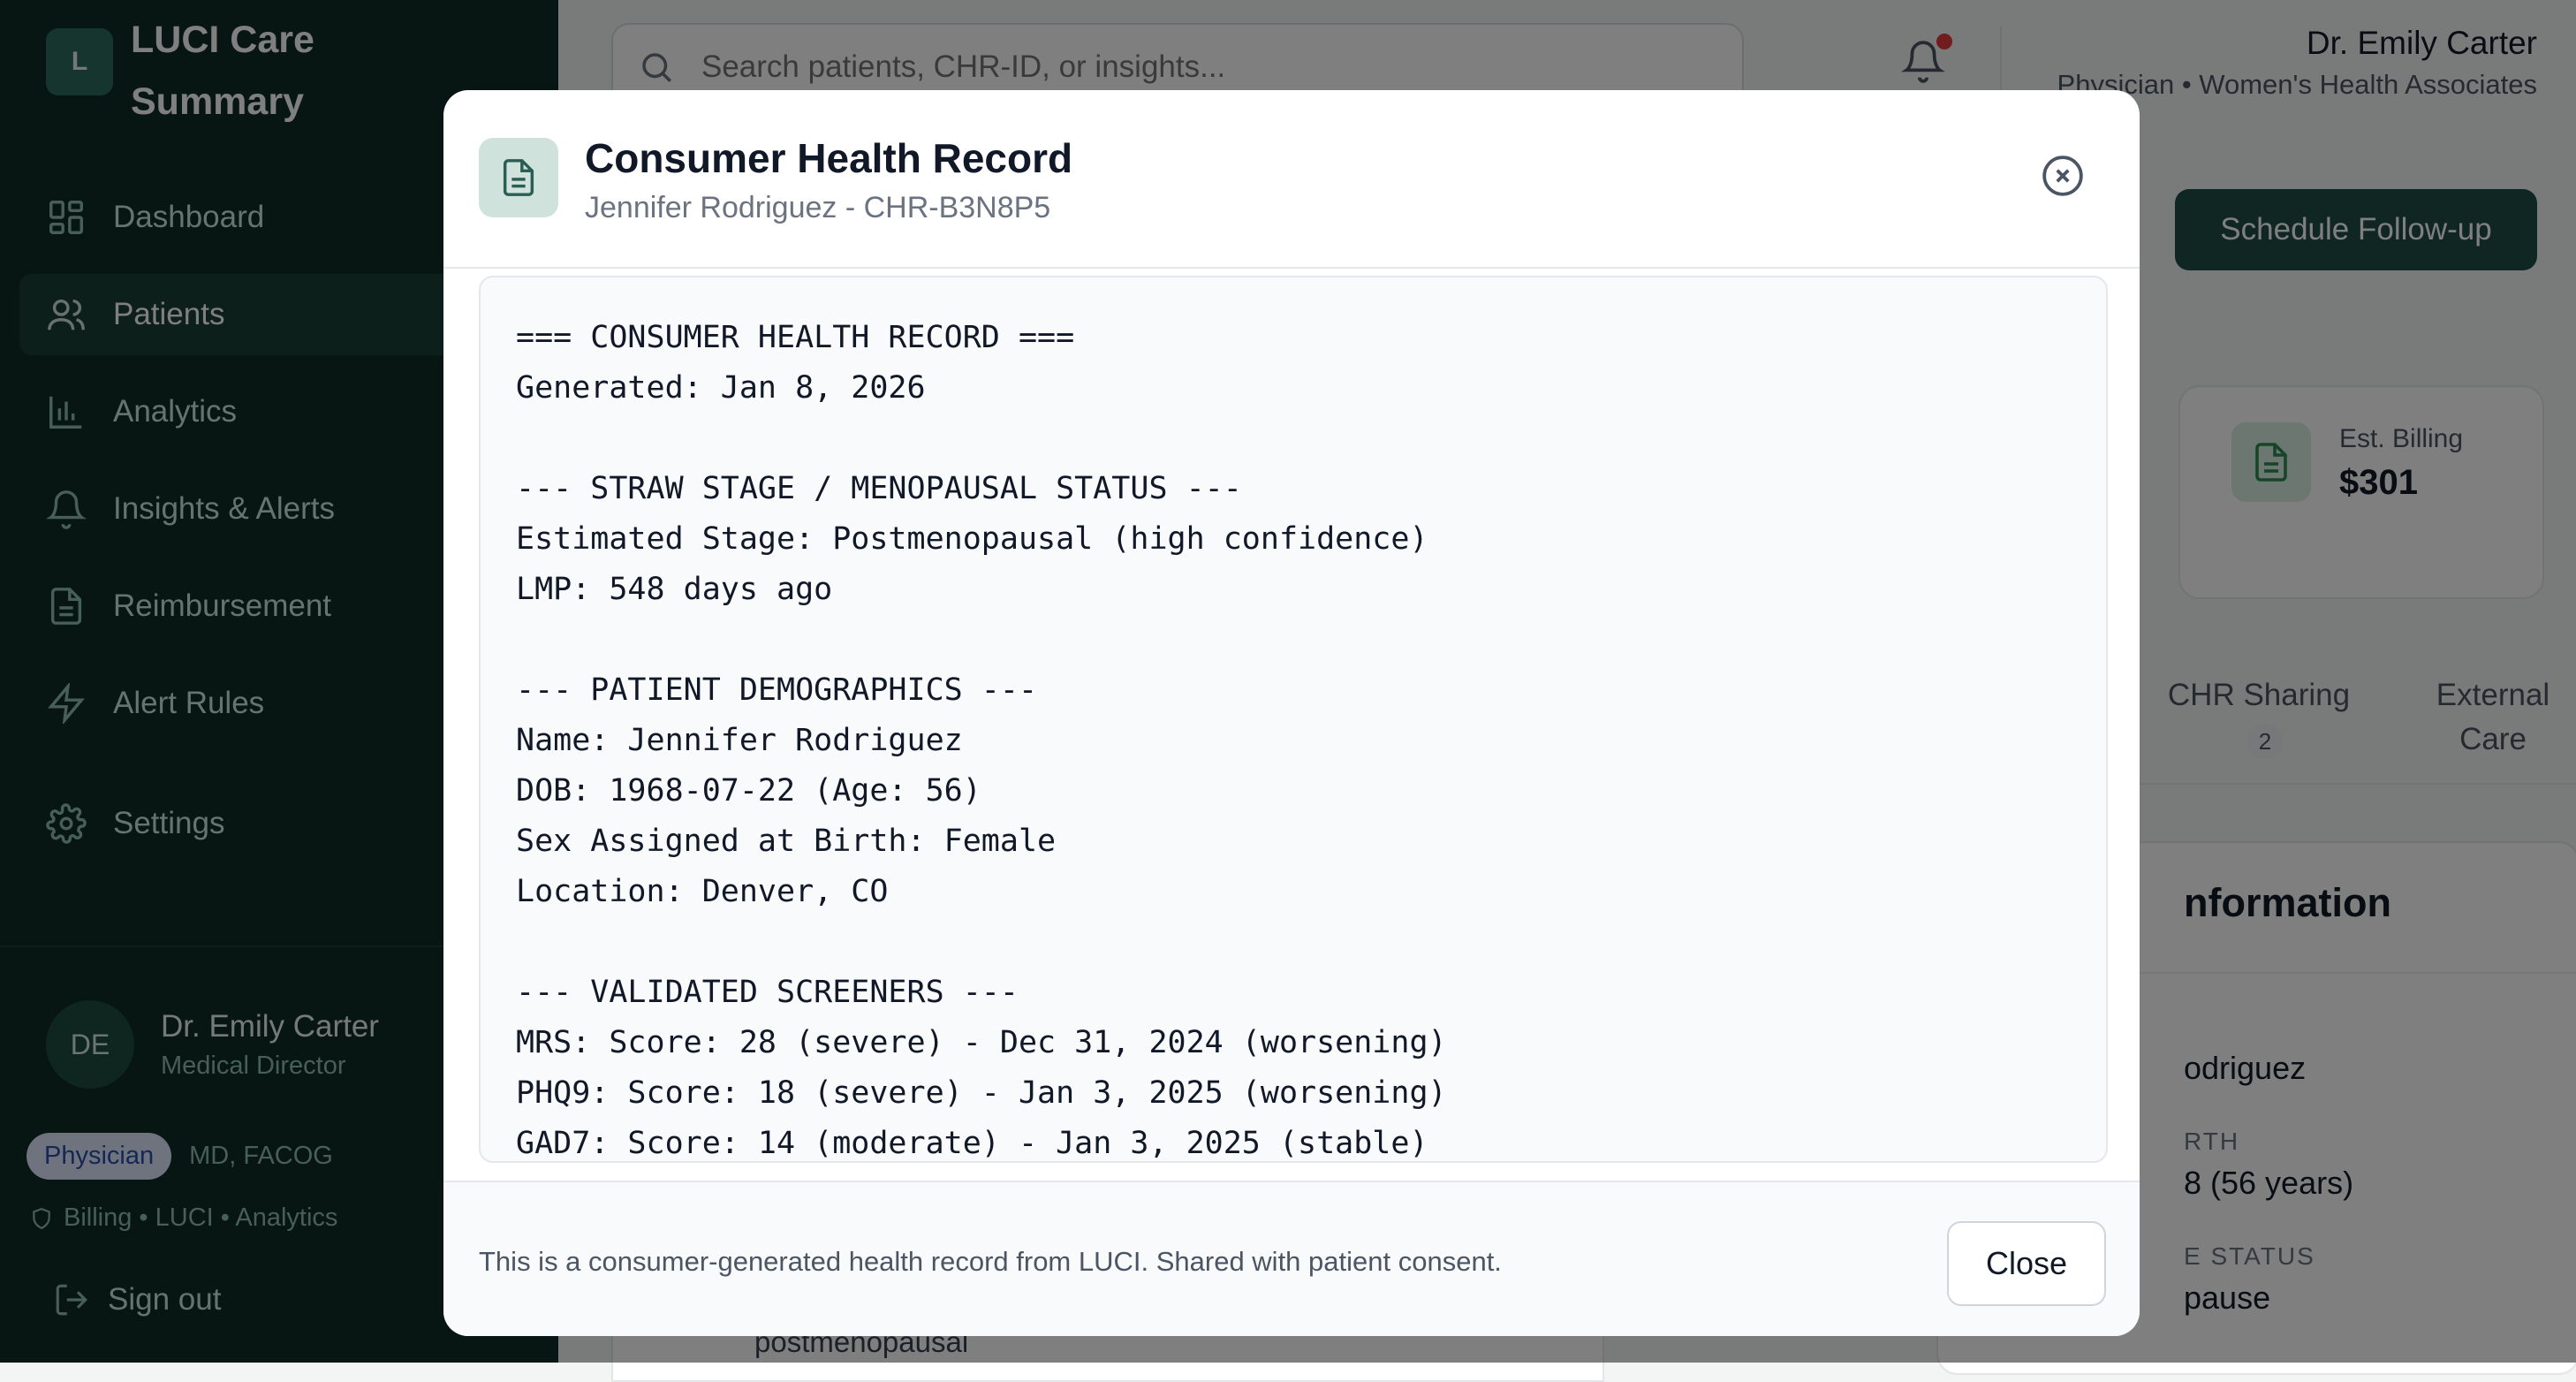 The width and height of the screenshot is (2576, 1382). What do you see at coordinates (675, 589) in the screenshot?
I see `record-line: LMP: 548 days ago` at bounding box center [675, 589].